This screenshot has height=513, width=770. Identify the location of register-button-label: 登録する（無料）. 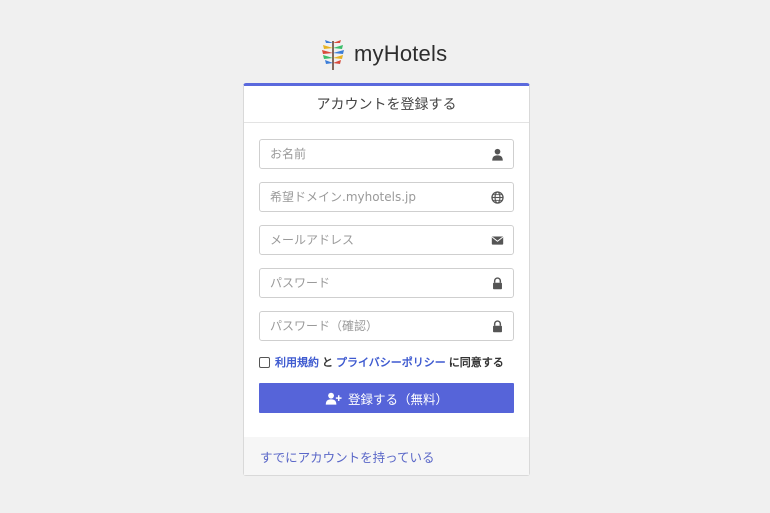
(397, 399).